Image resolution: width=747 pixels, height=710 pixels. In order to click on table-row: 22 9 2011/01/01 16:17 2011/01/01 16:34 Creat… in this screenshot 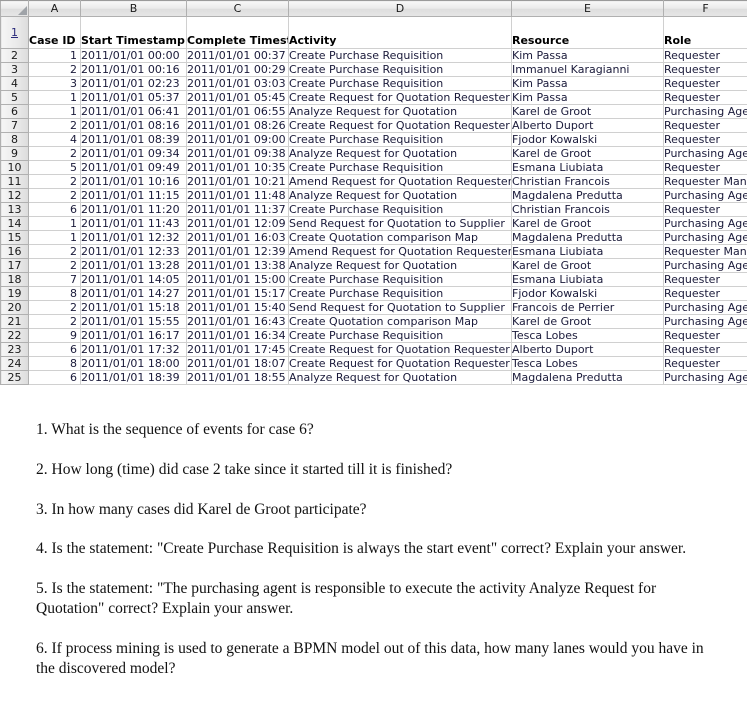, I will do `click(373, 335)`.